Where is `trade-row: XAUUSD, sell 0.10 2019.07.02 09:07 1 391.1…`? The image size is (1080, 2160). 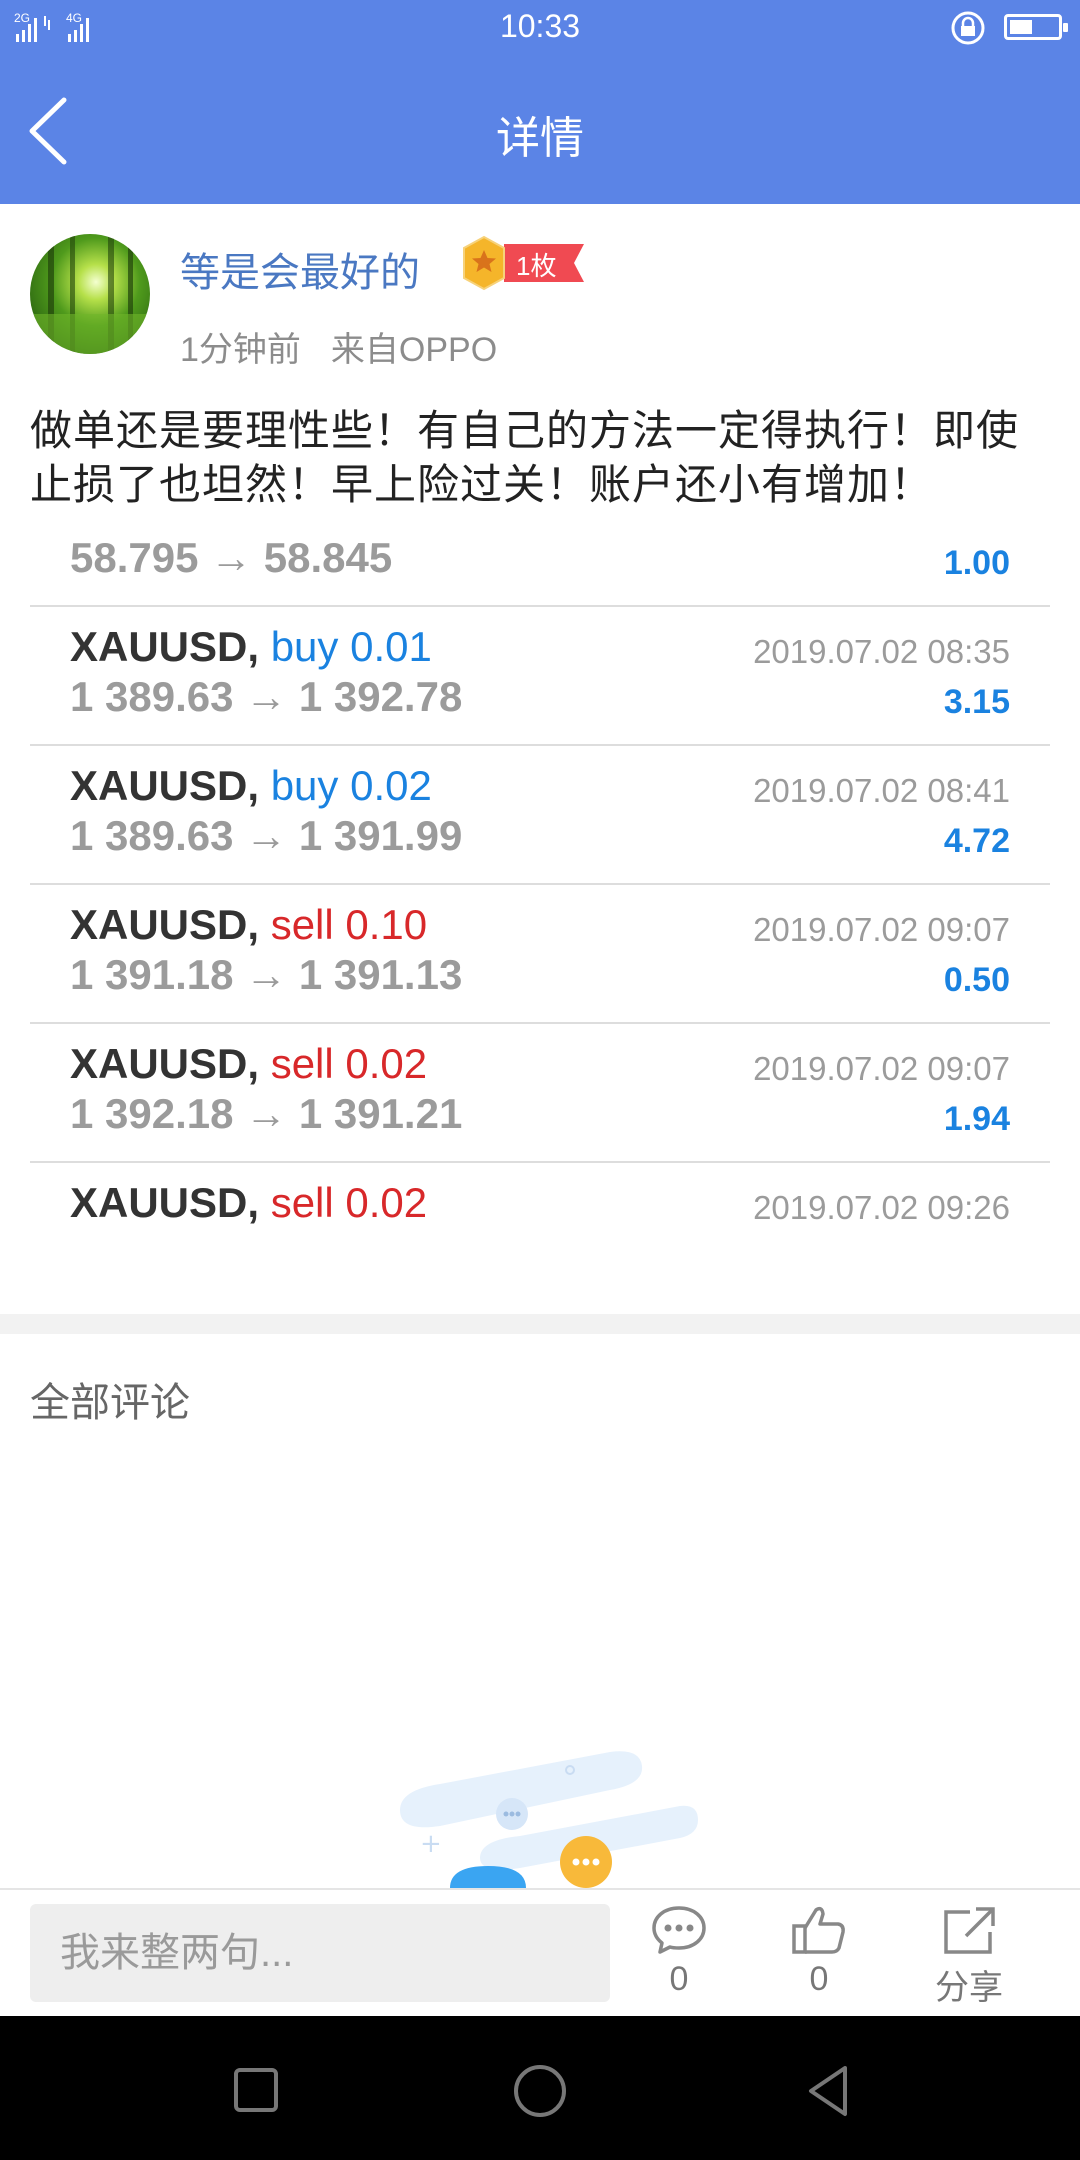 trade-row: XAUUSD, sell 0.10 2019.07.02 09:07 1 391.1… is located at coordinates (540, 954).